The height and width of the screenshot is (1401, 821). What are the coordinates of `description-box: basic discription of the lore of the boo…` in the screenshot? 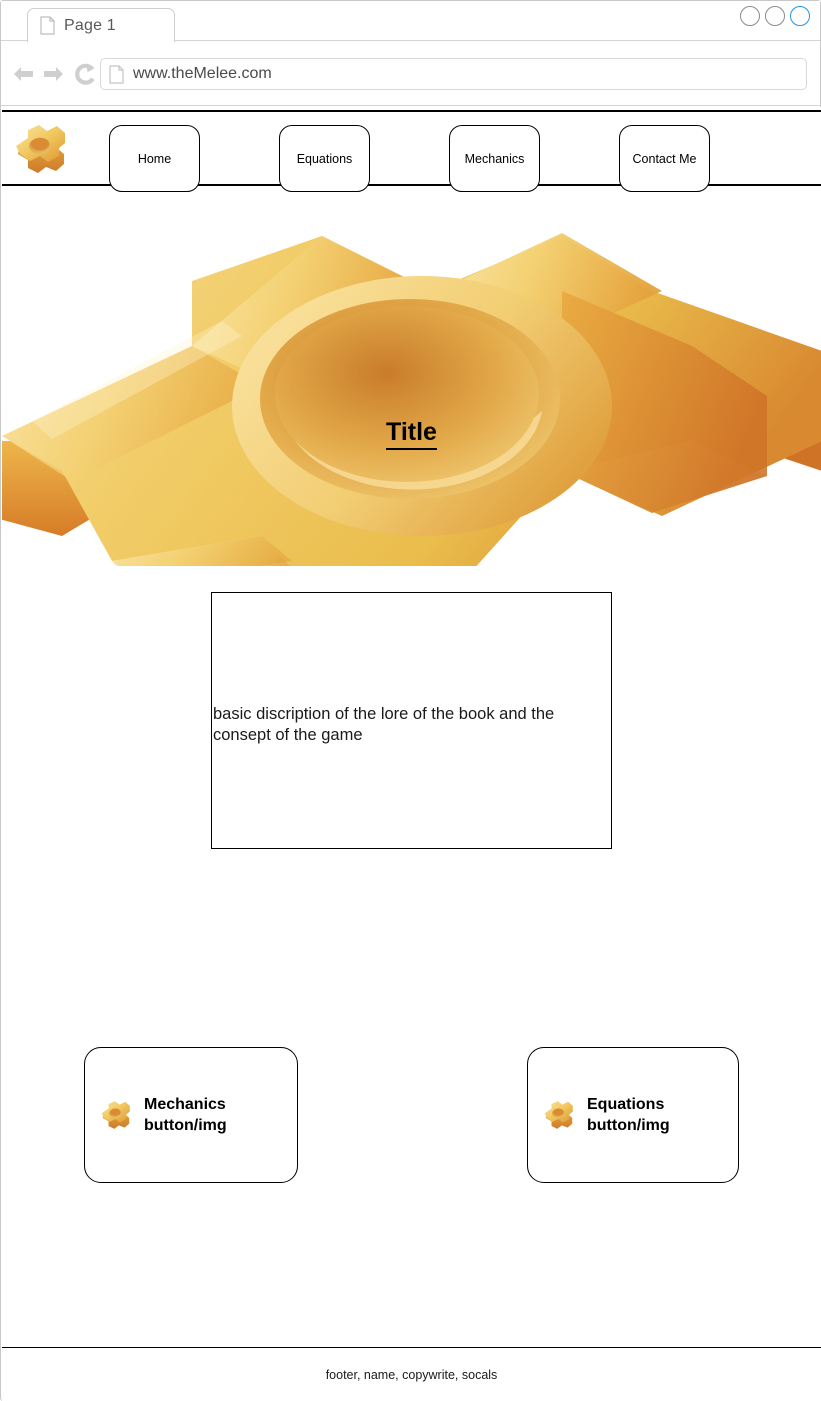 It's located at (411, 720).